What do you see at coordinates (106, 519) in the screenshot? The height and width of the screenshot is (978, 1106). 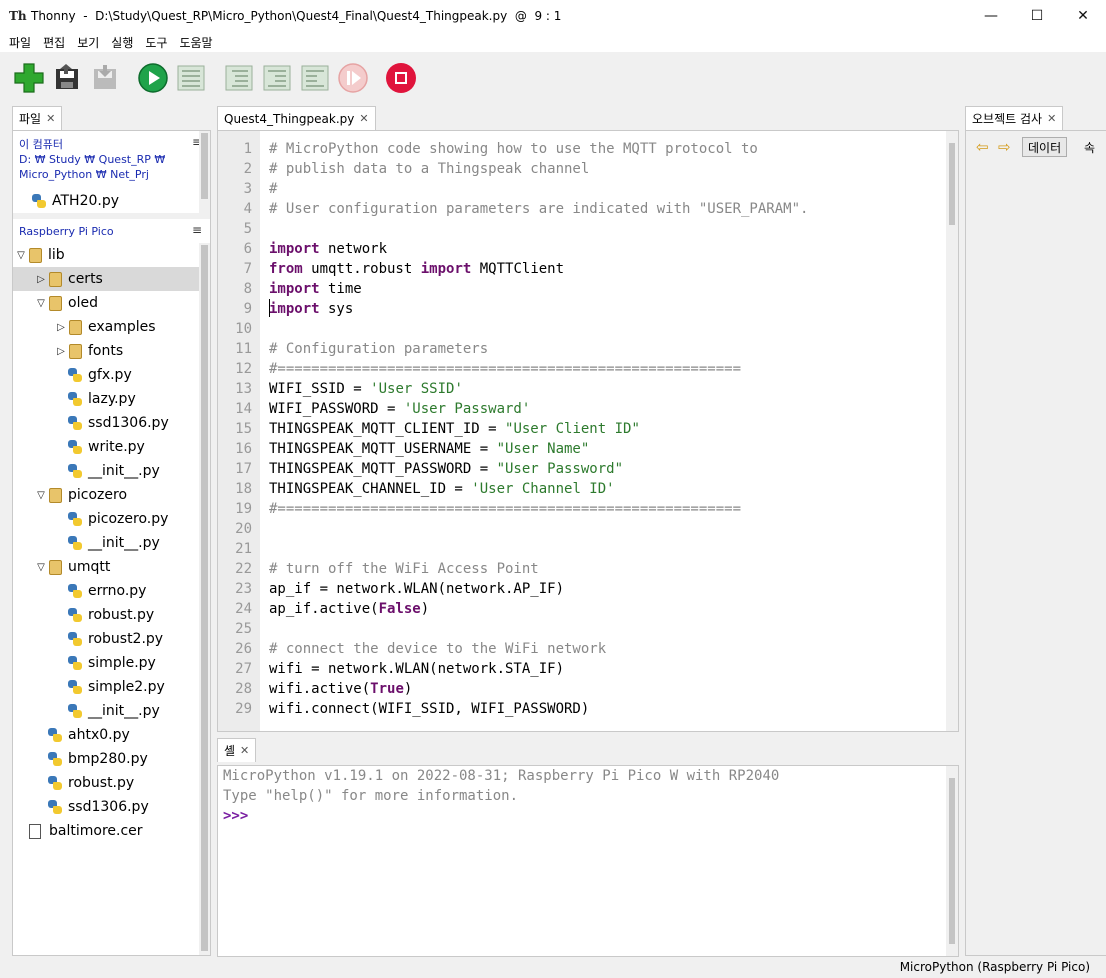 I see `tree-item: picozero.py` at bounding box center [106, 519].